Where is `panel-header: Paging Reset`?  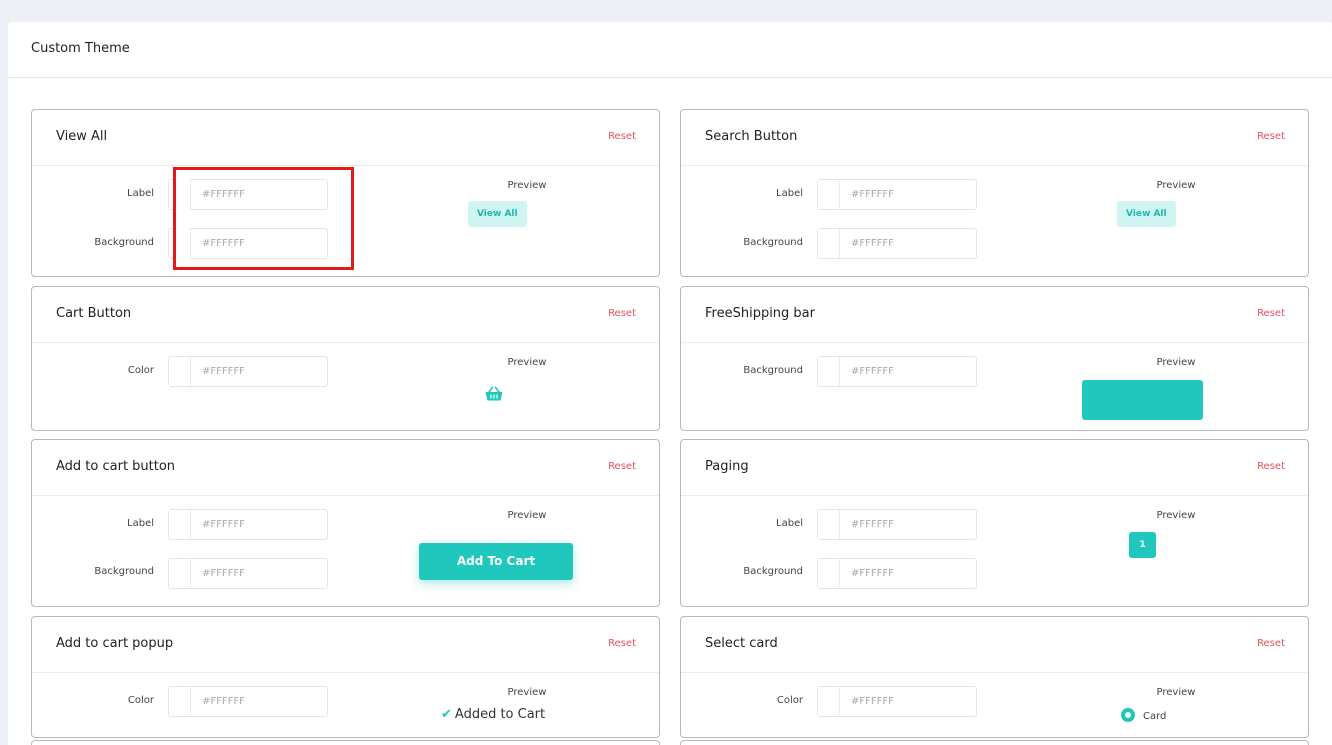 panel-header: Paging Reset is located at coordinates (994, 468).